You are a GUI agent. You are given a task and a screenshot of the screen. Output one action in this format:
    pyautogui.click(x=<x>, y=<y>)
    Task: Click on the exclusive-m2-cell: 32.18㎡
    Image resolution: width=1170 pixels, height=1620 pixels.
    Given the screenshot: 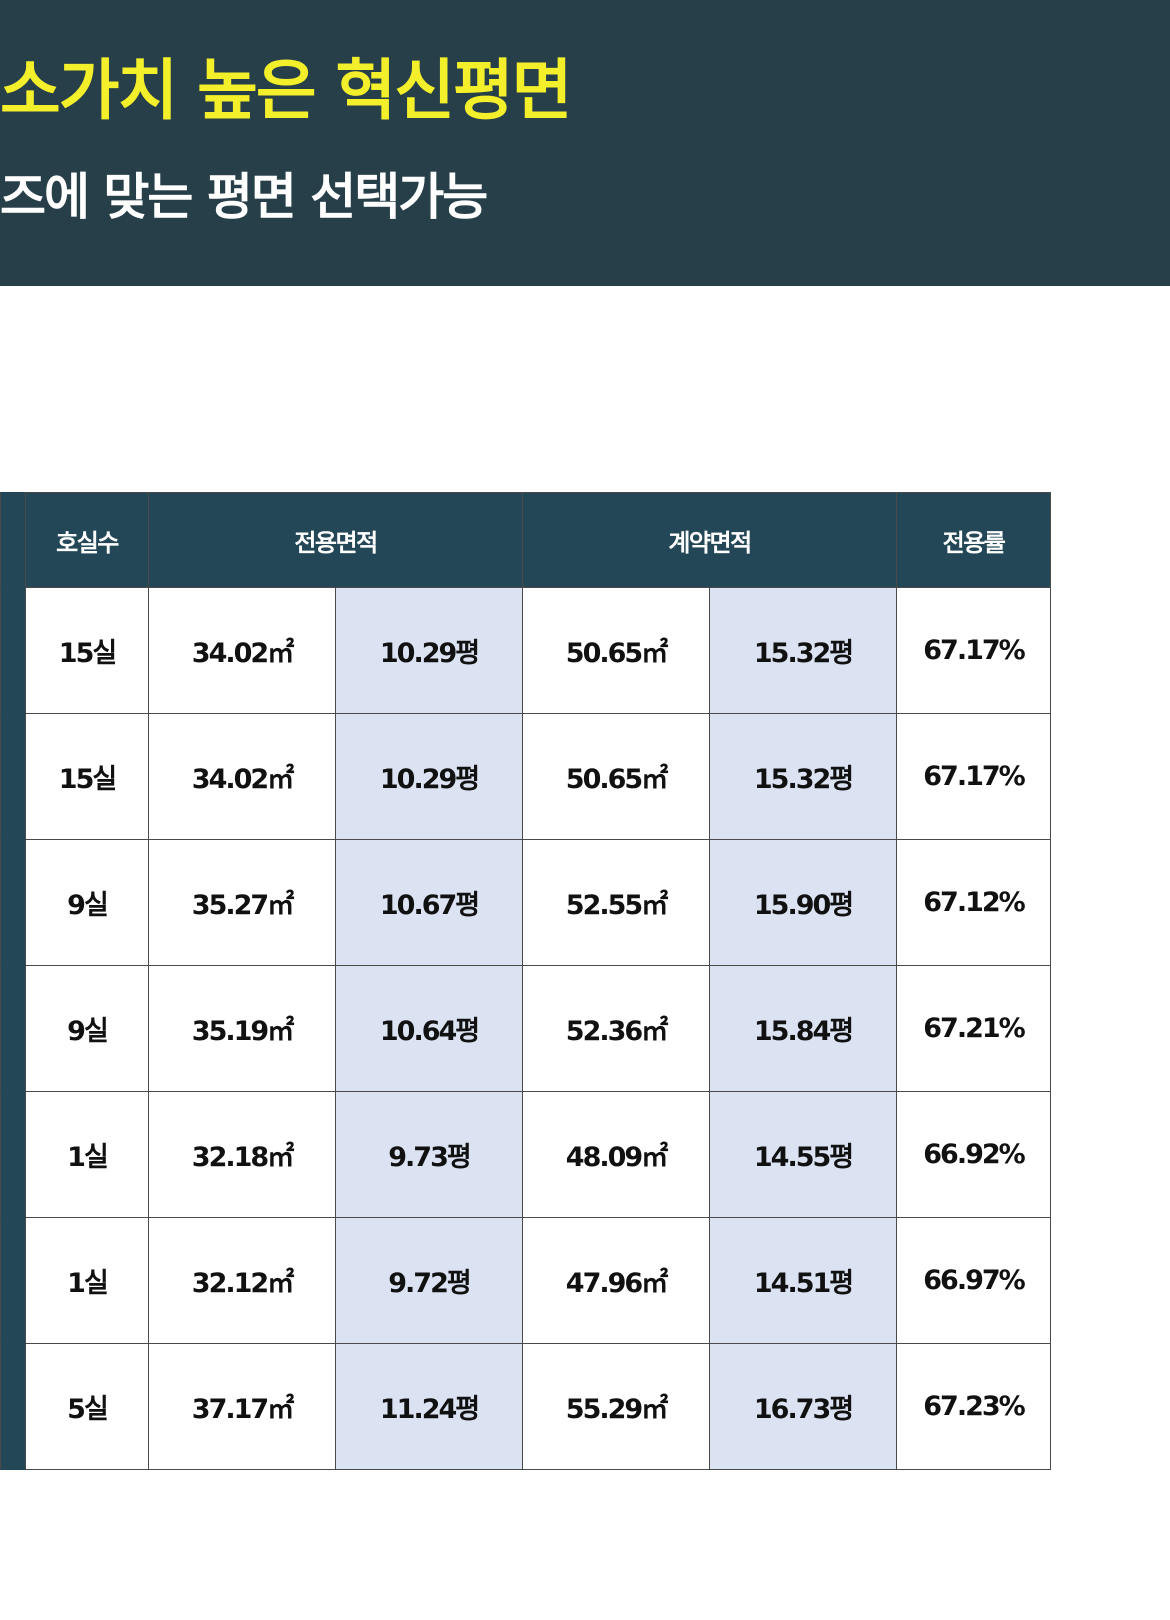 What is the action you would take?
    pyautogui.click(x=242, y=1154)
    